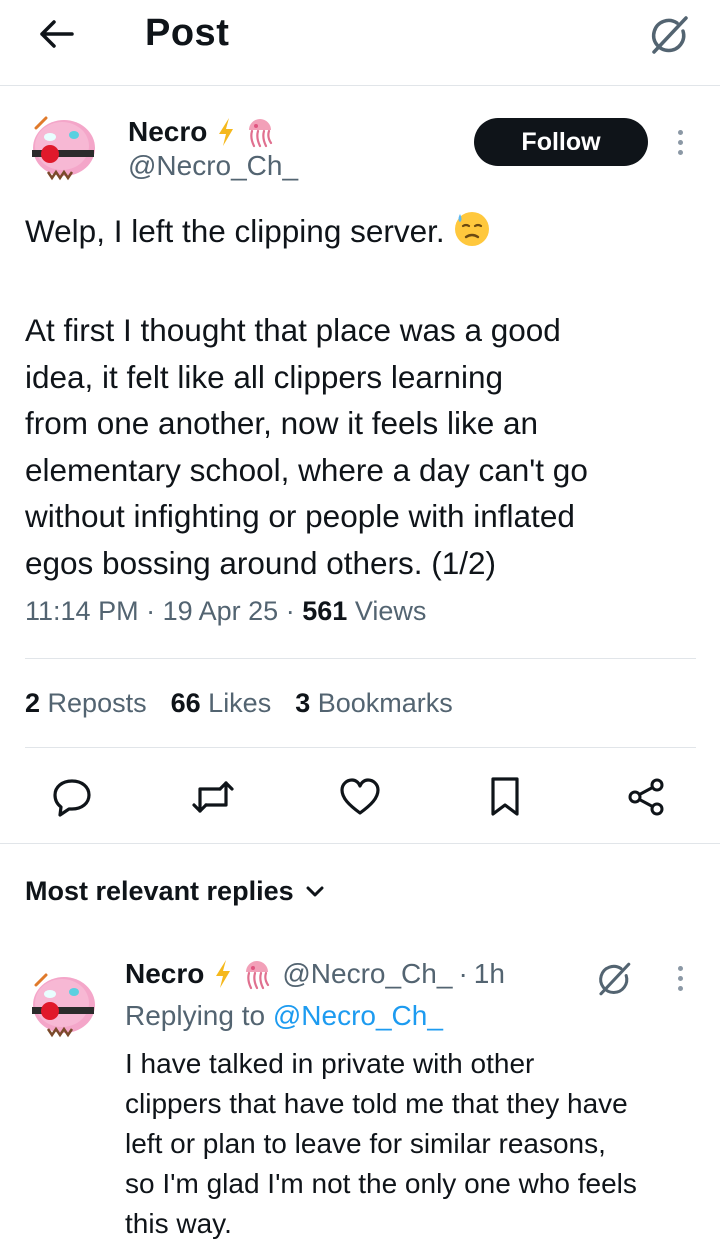 The height and width of the screenshot is (1258, 720). What do you see at coordinates (360, 797) in the screenshot?
I see `like-icon` at bounding box center [360, 797].